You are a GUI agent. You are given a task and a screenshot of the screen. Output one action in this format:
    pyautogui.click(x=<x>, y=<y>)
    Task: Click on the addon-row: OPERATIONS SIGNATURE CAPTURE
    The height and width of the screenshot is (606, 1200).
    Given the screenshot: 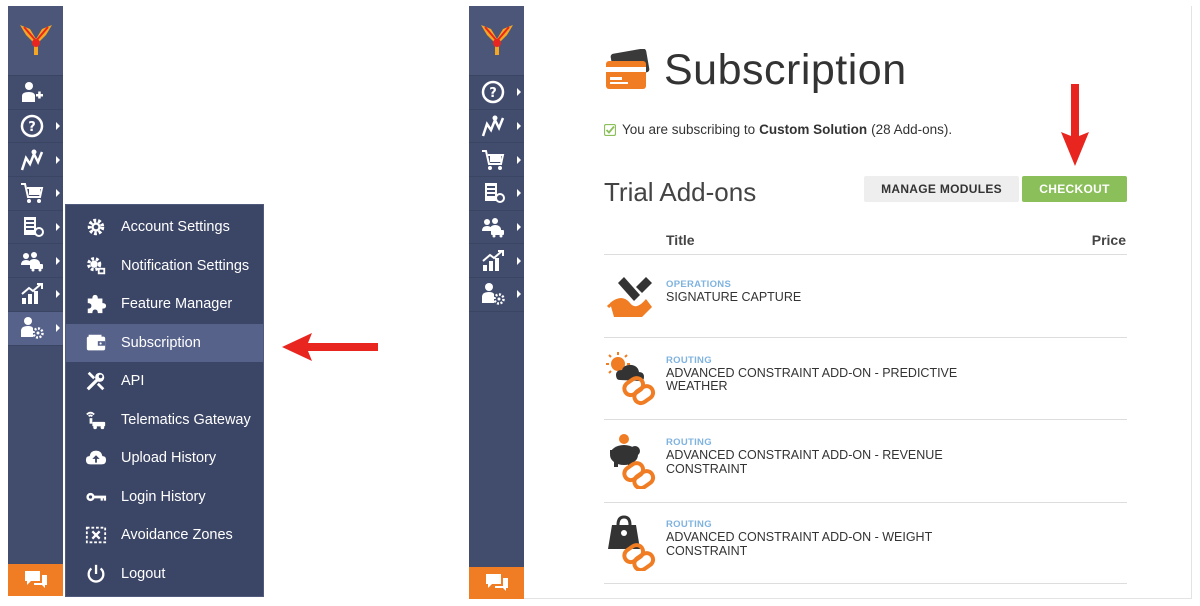 What is the action you would take?
    pyautogui.click(x=865, y=295)
    